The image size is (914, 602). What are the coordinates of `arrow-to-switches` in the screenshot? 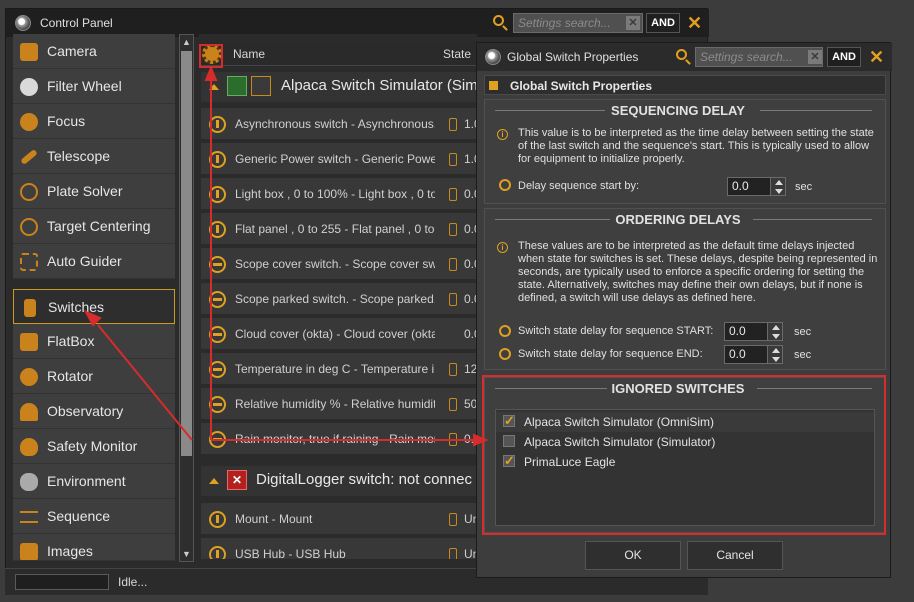 It's located at (145, 382).